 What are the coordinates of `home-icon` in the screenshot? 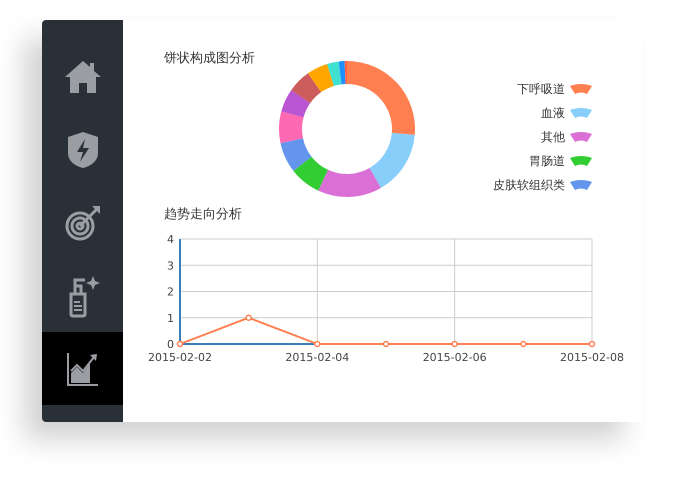 It's located at (83, 77).